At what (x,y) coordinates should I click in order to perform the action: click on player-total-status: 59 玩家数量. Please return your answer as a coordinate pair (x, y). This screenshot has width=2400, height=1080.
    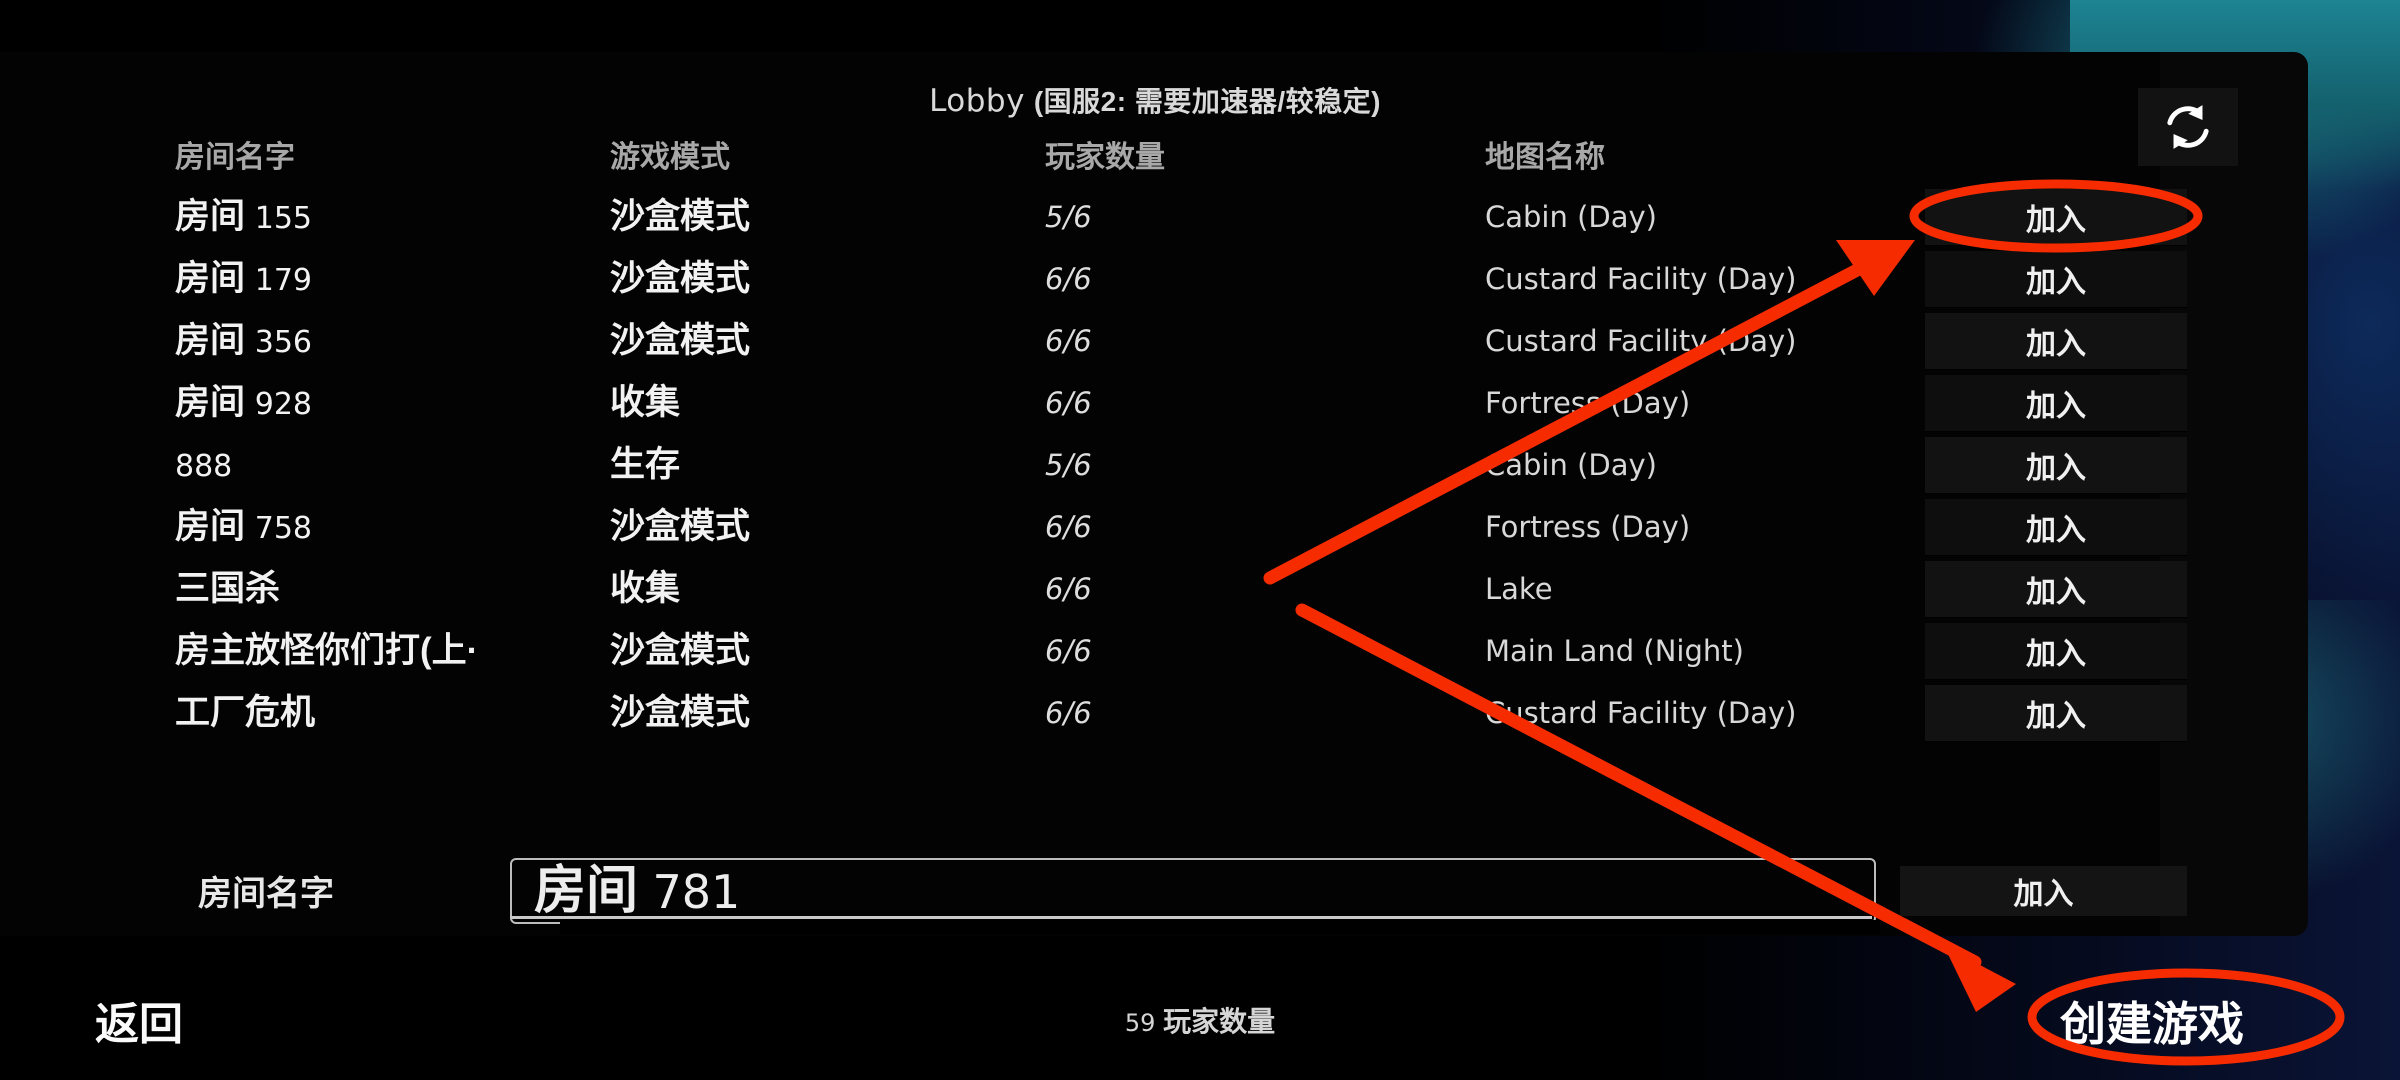
    Looking at the image, I should click on (1200, 1020).